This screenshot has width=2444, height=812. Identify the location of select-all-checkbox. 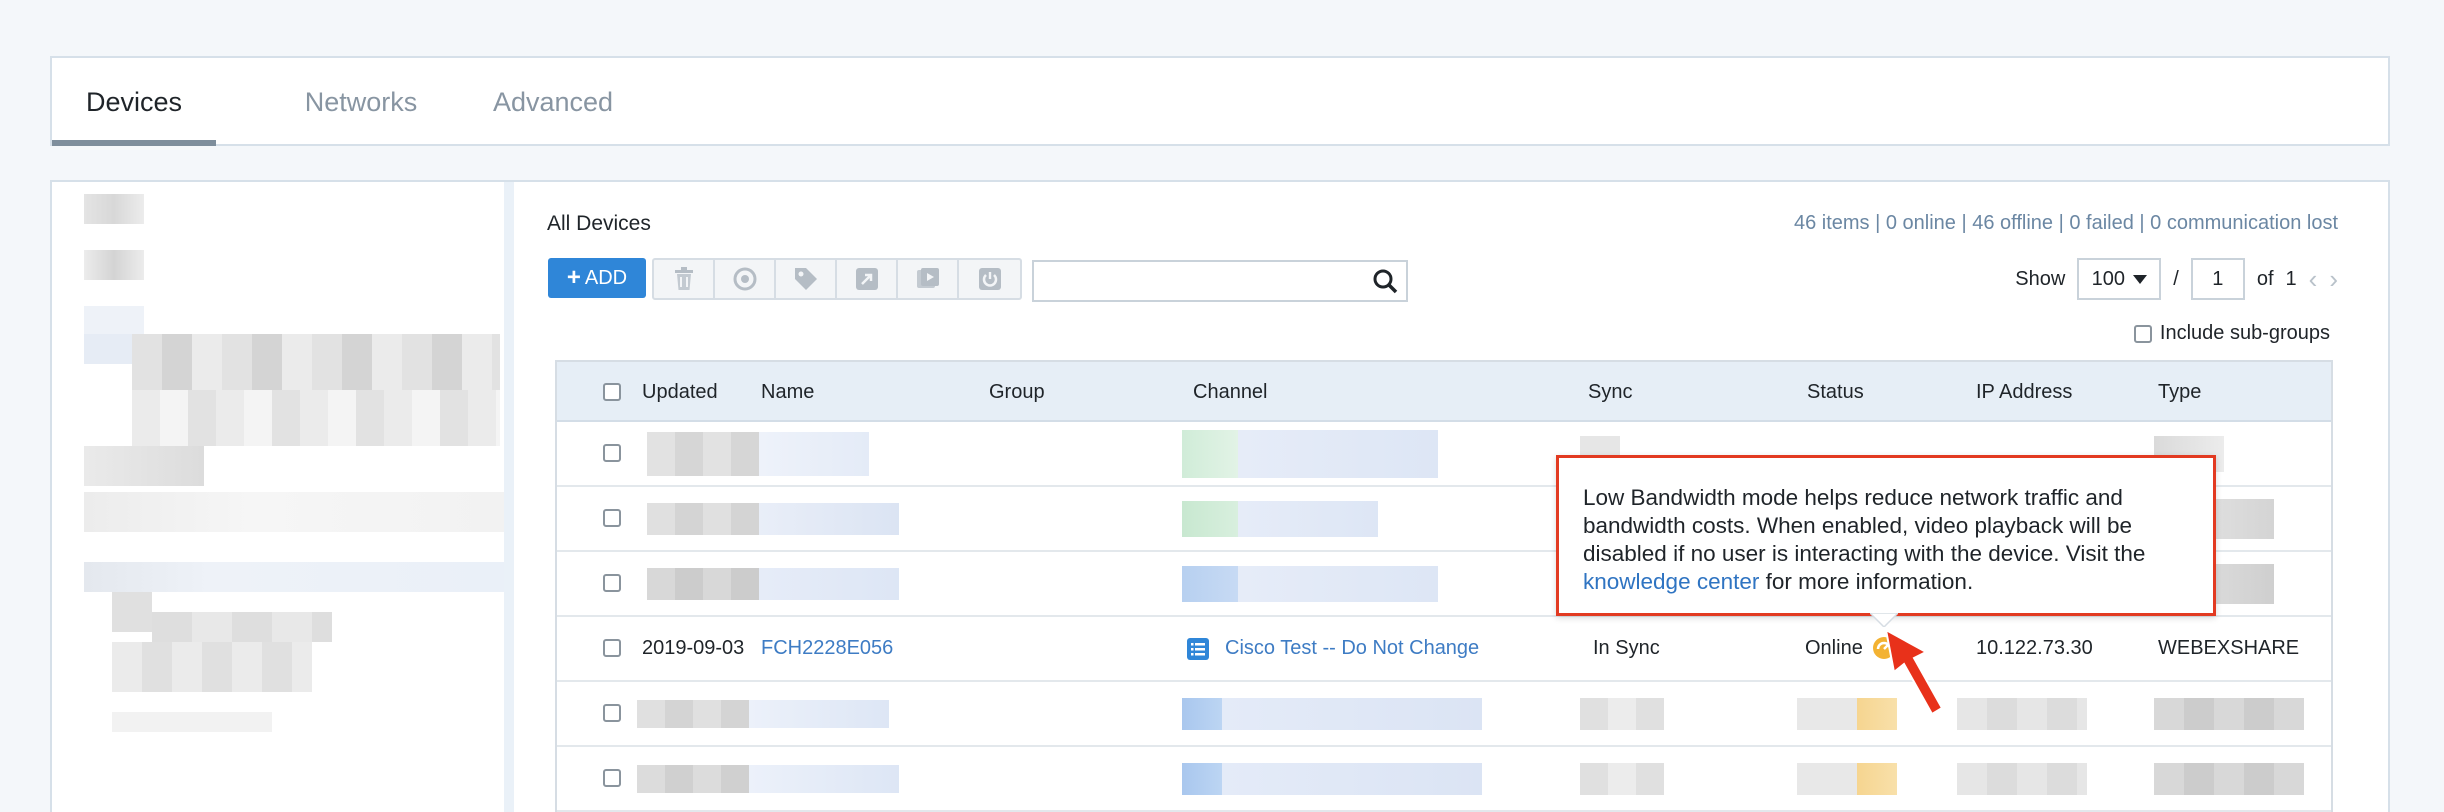
(612, 392).